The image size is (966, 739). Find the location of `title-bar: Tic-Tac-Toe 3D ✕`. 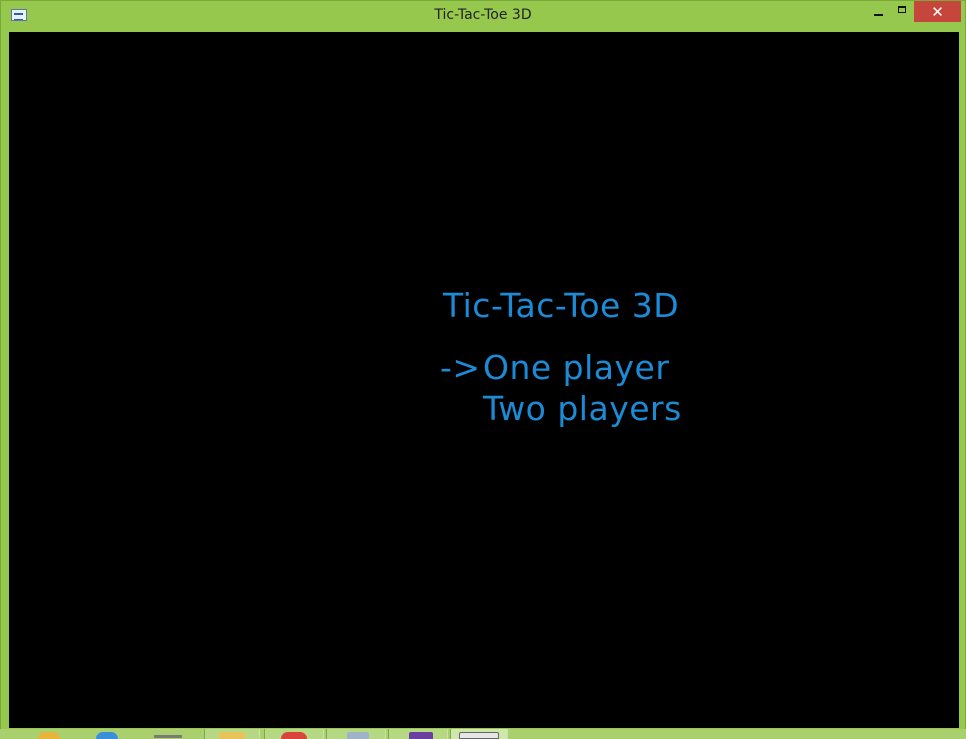

title-bar: Tic-Tac-Toe 3D ✕ is located at coordinates (483, 16).